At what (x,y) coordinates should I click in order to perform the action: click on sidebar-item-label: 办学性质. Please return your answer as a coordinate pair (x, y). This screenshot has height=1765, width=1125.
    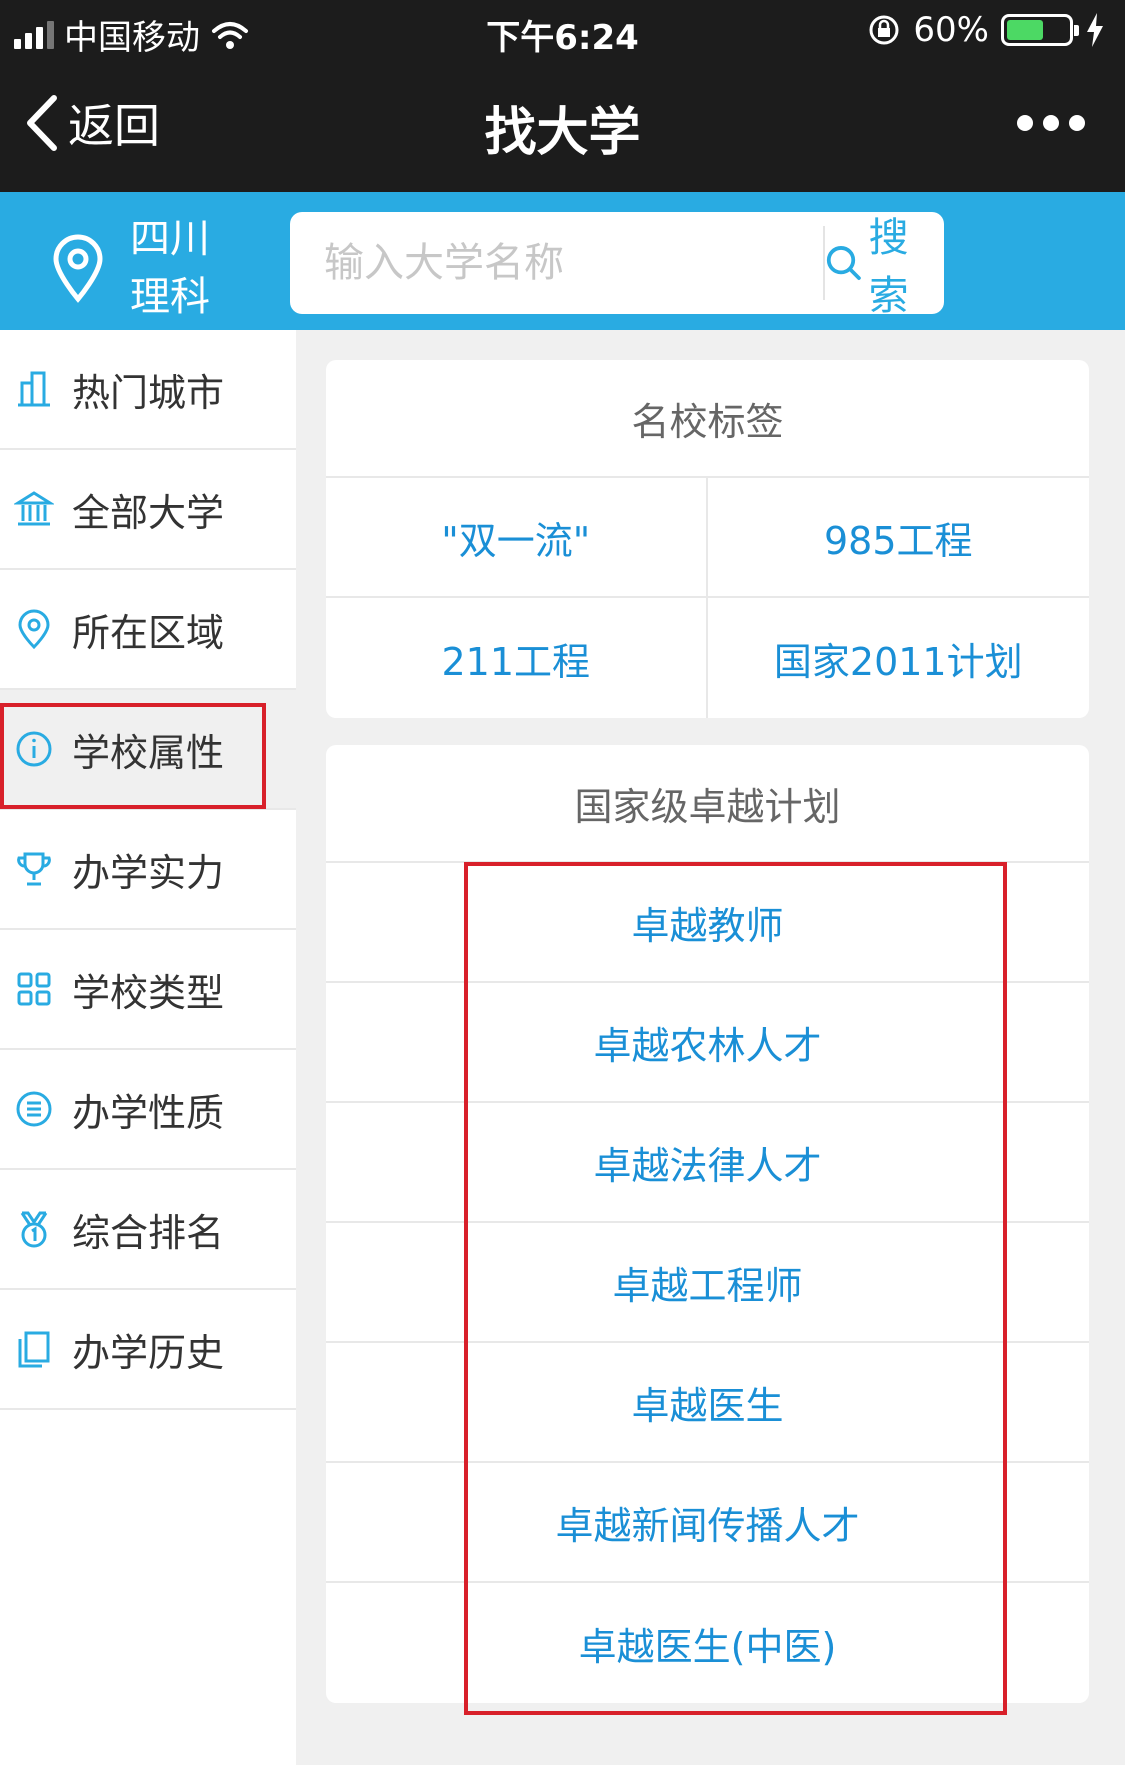
    Looking at the image, I should click on (148, 1112).